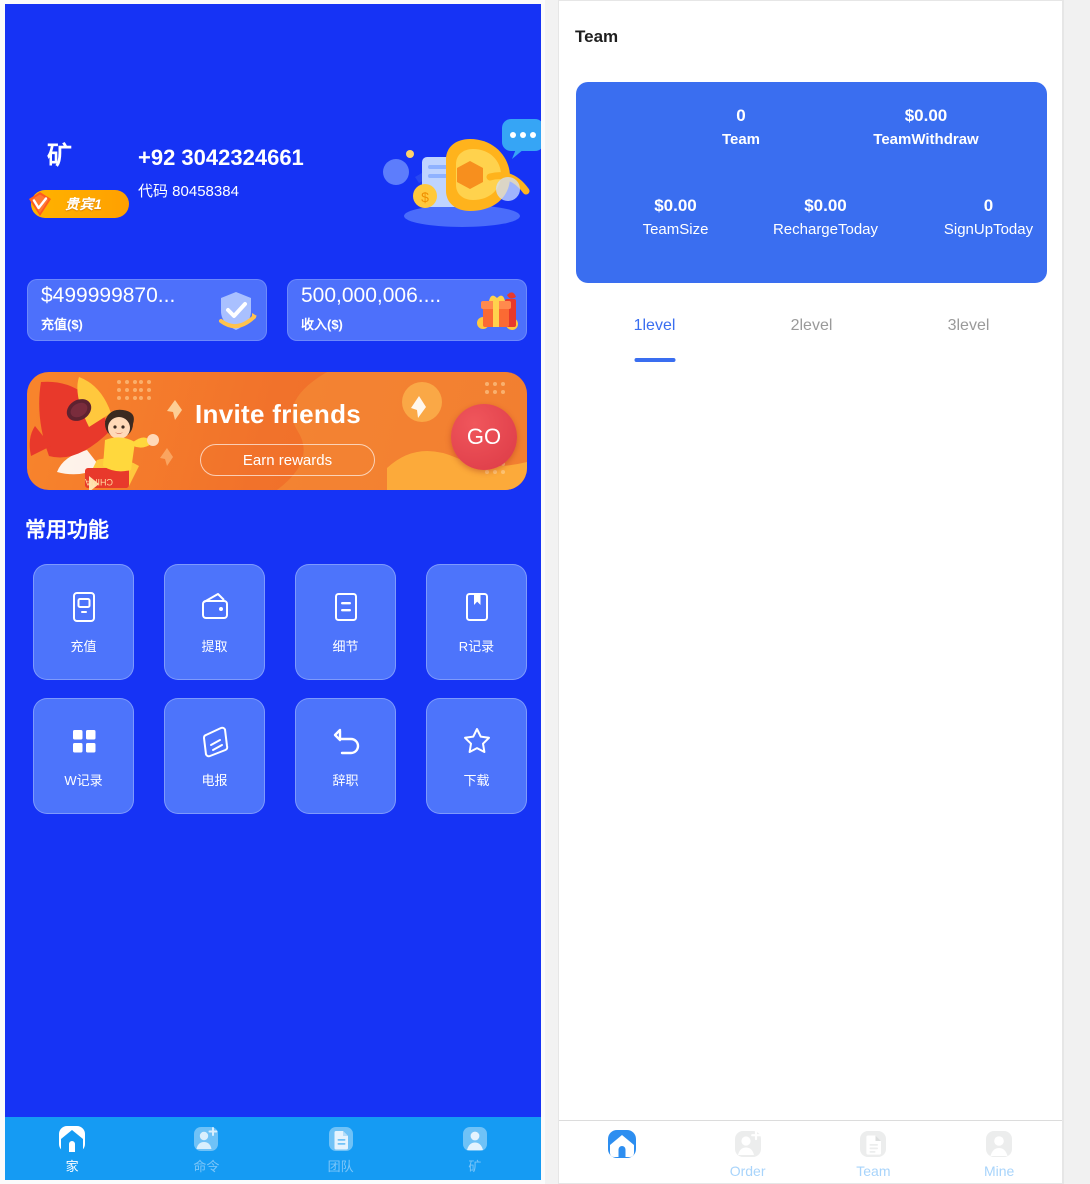 Image resolution: width=1090 pixels, height=1184 pixels. I want to click on feature-label: 充值, so click(83, 646).